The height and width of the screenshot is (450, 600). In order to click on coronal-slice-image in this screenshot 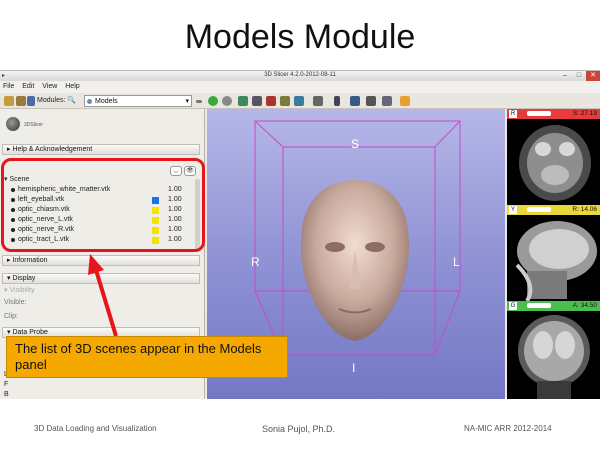, I will do `click(553, 355)`.